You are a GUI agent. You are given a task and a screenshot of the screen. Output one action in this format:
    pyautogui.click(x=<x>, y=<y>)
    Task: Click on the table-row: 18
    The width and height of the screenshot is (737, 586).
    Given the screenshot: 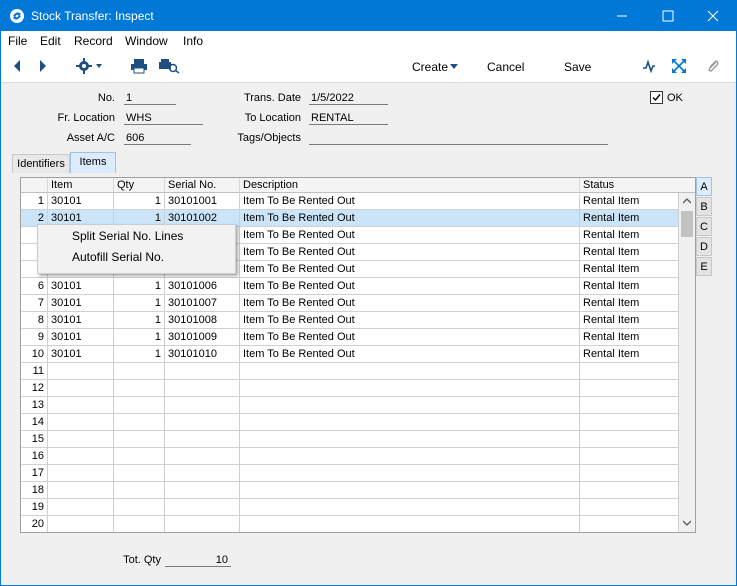 What is the action you would take?
    pyautogui.click(x=350, y=490)
    